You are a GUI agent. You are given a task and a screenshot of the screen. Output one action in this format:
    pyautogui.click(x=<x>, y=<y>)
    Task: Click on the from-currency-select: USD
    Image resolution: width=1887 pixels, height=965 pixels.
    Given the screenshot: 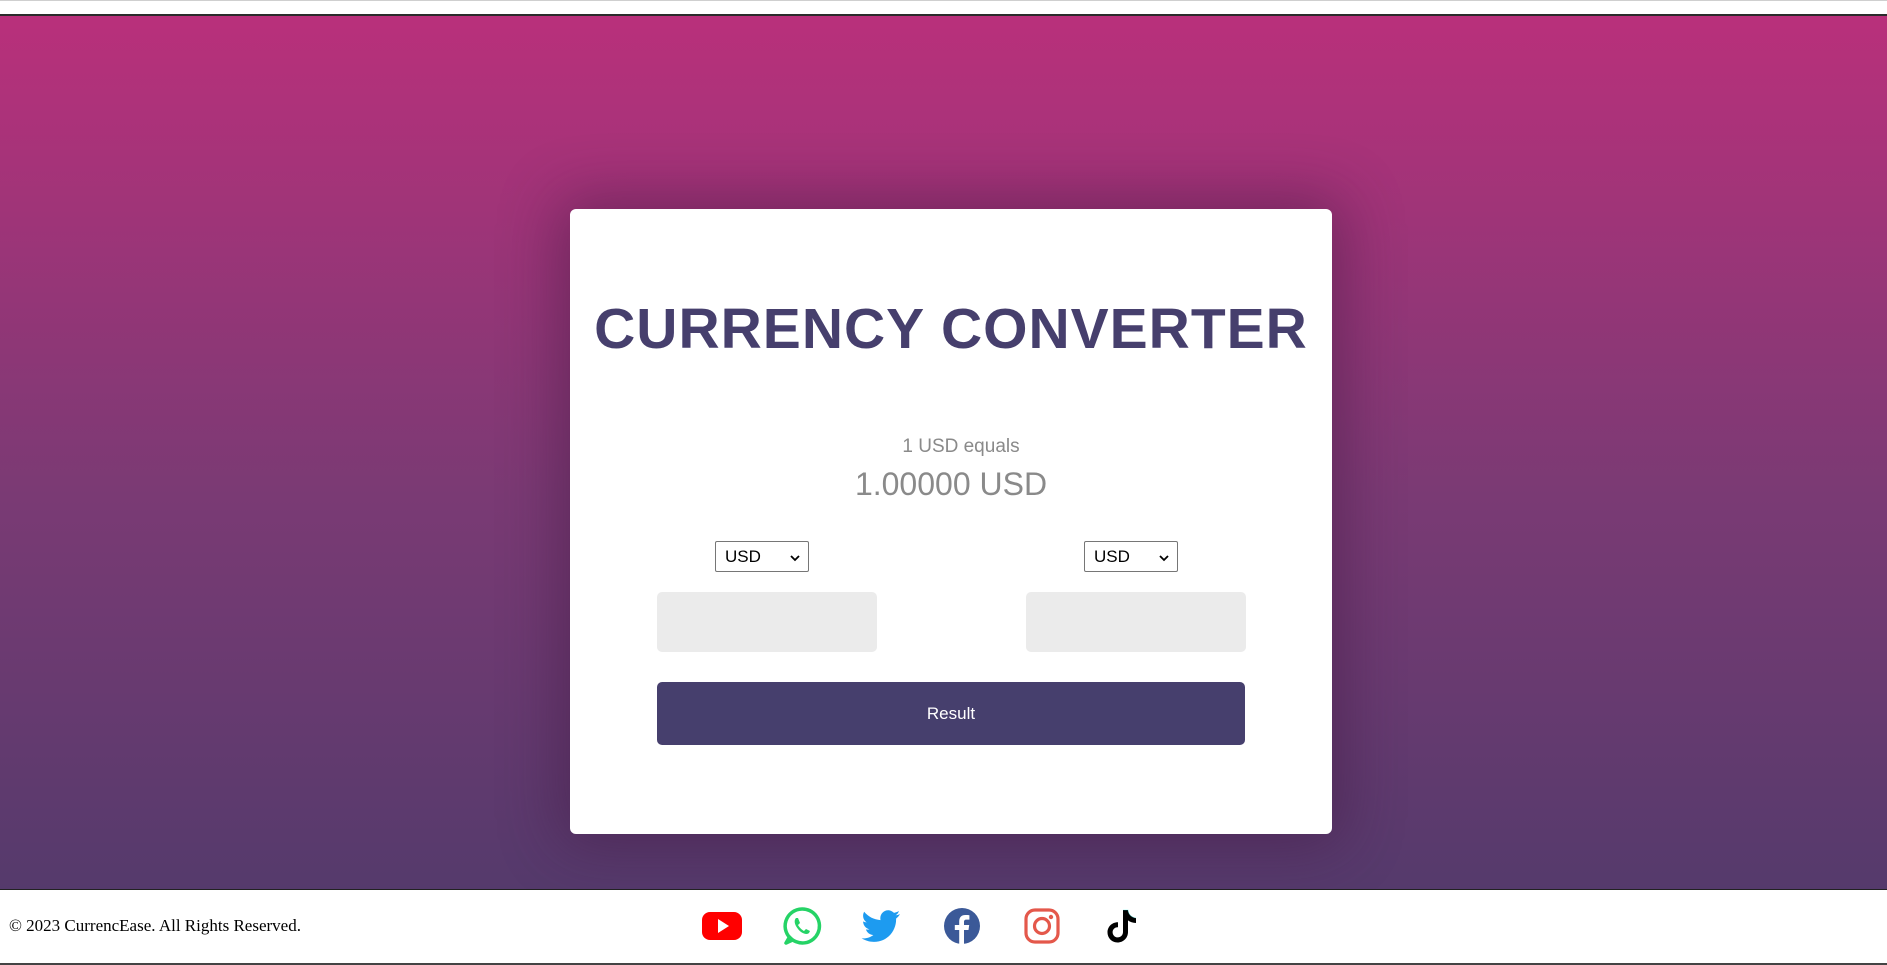 What is the action you would take?
    pyautogui.click(x=762, y=556)
    